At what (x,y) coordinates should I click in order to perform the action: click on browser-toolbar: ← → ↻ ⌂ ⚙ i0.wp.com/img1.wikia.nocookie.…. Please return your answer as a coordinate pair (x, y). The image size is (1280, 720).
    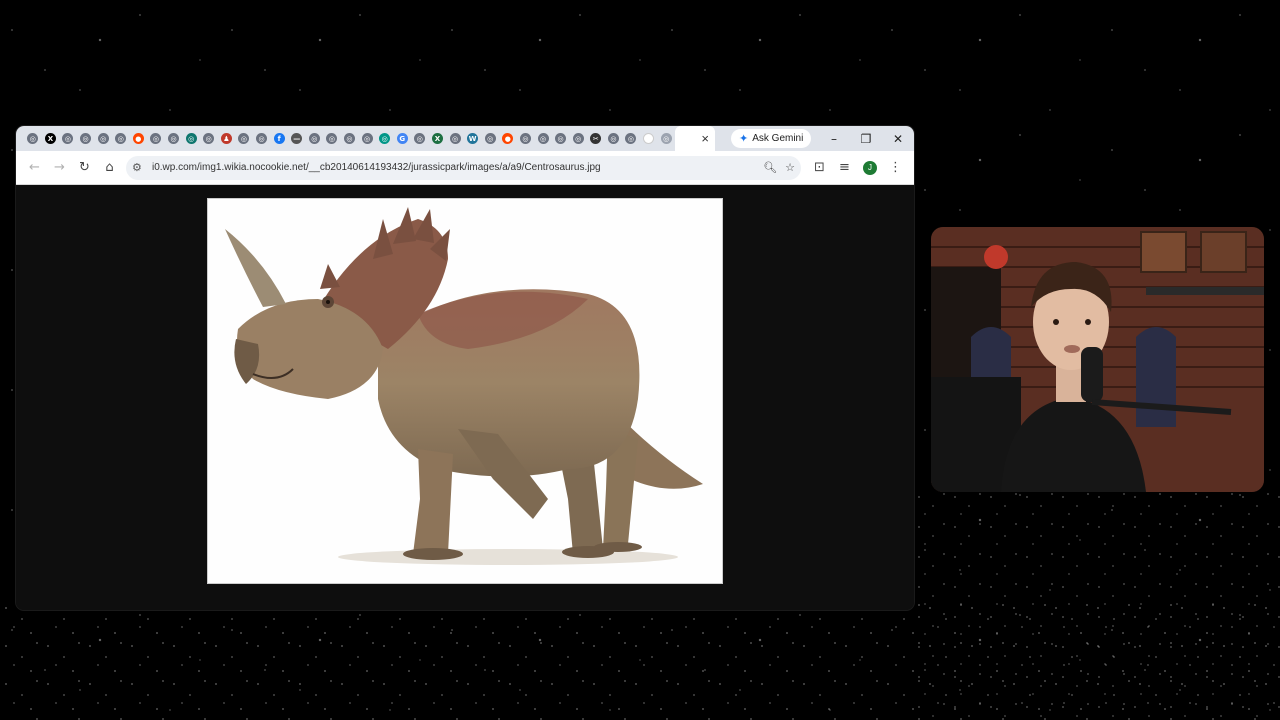
    Looking at the image, I should click on (465, 168).